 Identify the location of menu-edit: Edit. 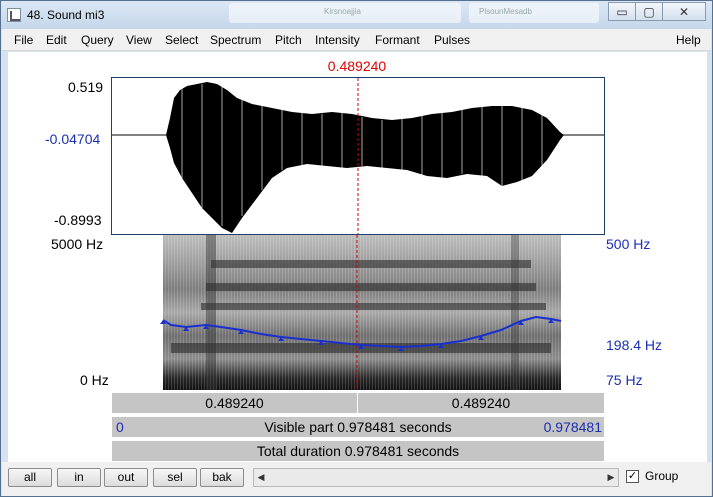
(56, 40).